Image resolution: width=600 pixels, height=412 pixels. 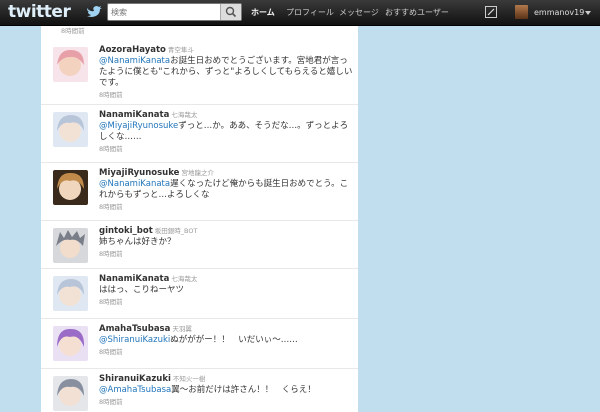 What do you see at coordinates (39, 12) in the screenshot?
I see `twitter-logo: twitter` at bounding box center [39, 12].